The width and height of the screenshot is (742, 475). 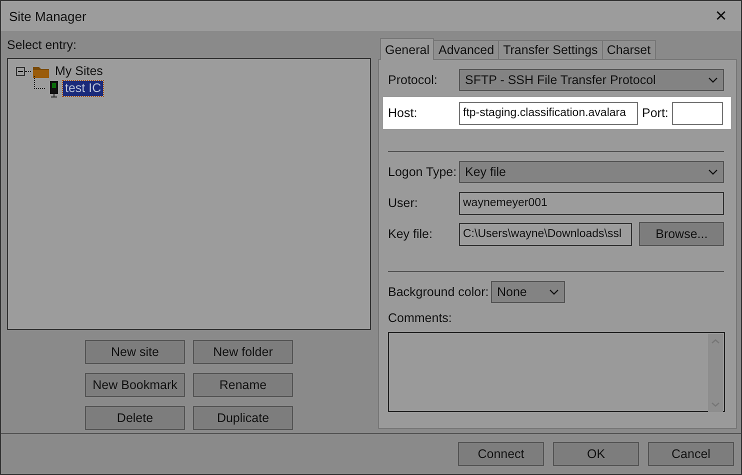 What do you see at coordinates (243, 385) in the screenshot?
I see `site-button: Rename` at bounding box center [243, 385].